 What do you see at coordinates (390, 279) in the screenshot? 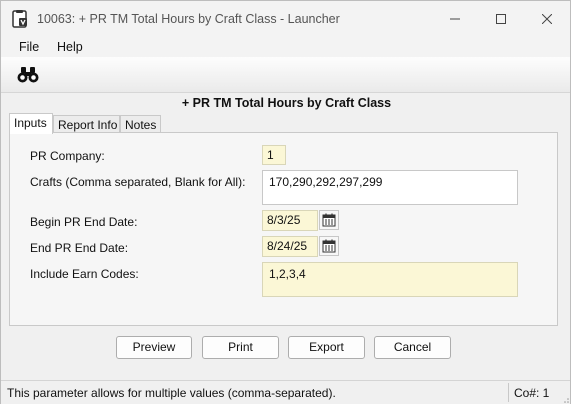
I see `earn-codes-field: 1,2,3,4` at bounding box center [390, 279].